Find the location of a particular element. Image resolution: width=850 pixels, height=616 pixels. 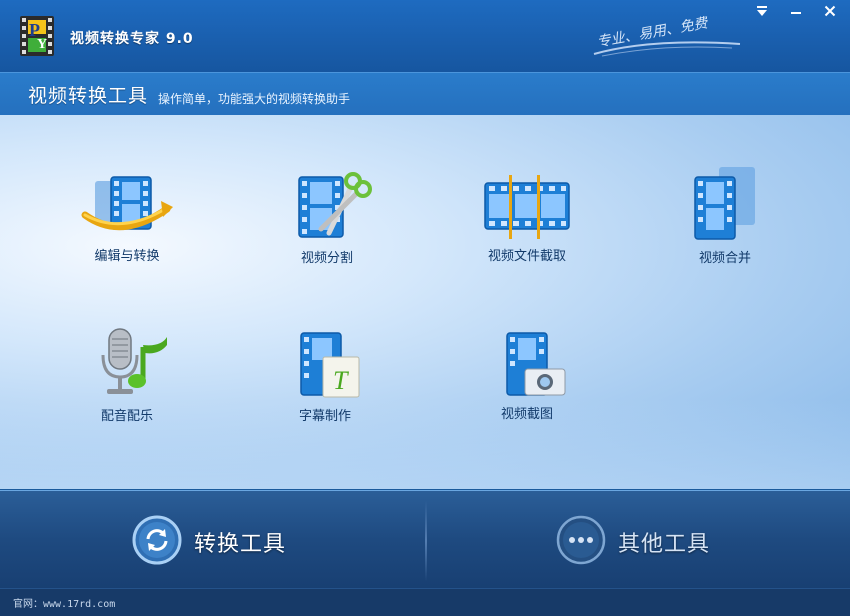

close-icon is located at coordinates (830, 11).